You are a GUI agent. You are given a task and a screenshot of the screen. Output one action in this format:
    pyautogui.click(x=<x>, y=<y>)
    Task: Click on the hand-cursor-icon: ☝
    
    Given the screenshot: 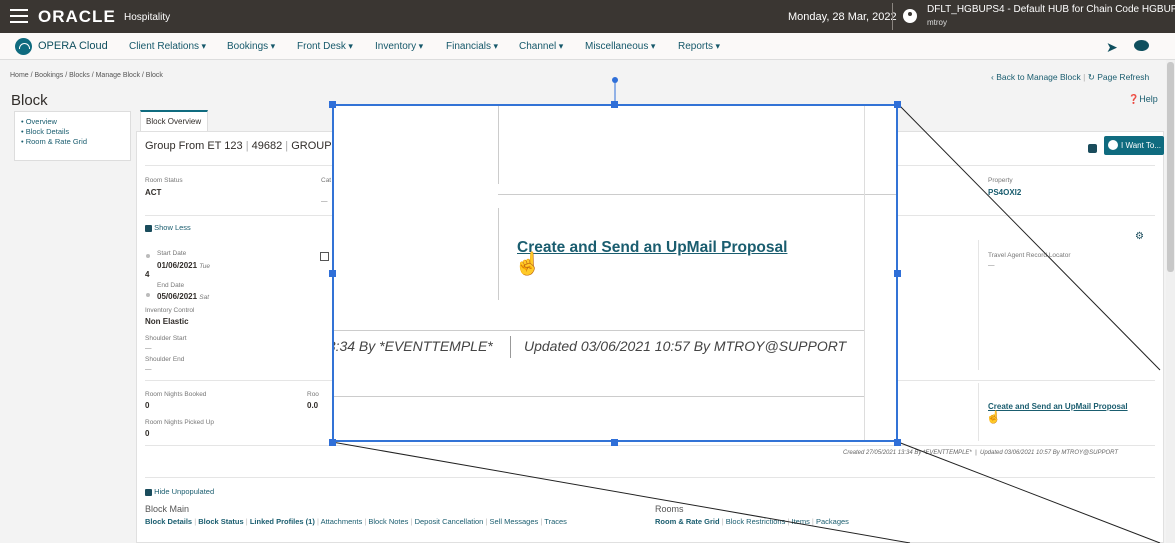 What is the action you would take?
    pyautogui.click(x=528, y=263)
    